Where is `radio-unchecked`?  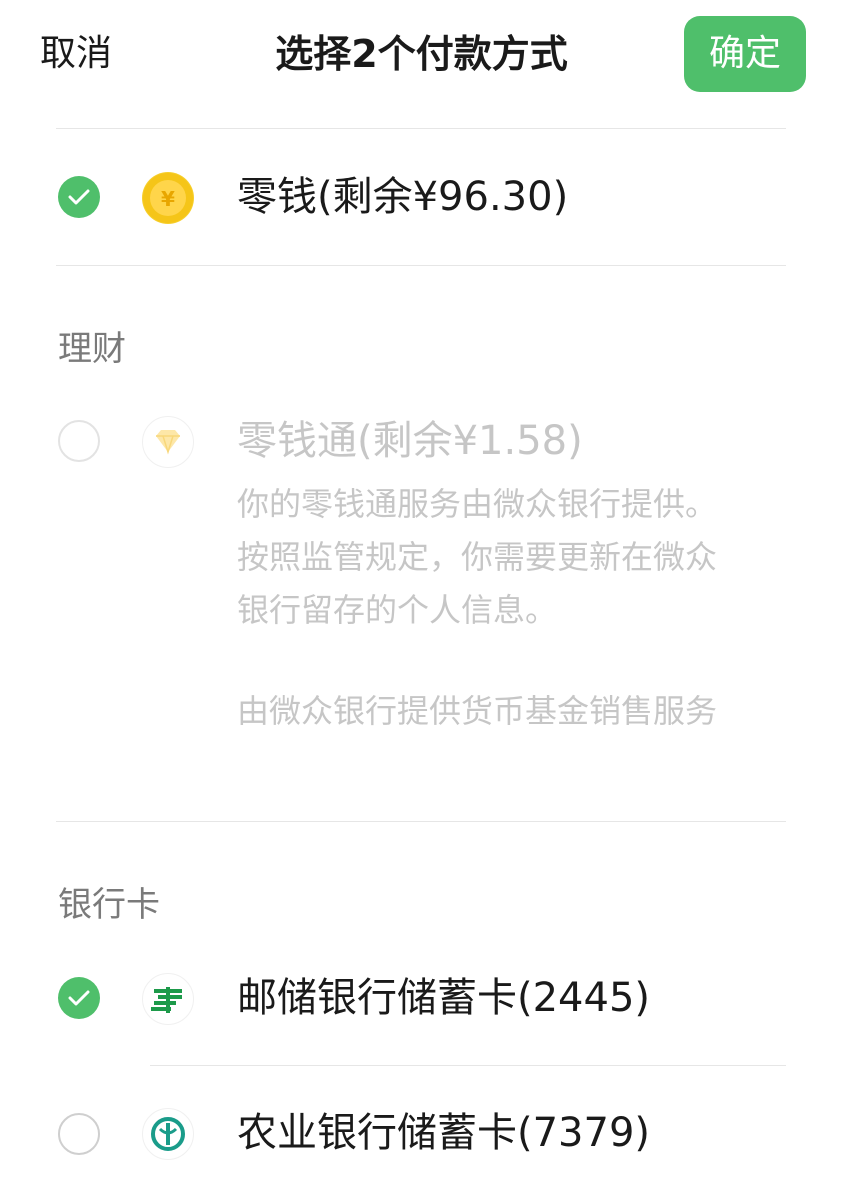 radio-unchecked is located at coordinates (79, 1134).